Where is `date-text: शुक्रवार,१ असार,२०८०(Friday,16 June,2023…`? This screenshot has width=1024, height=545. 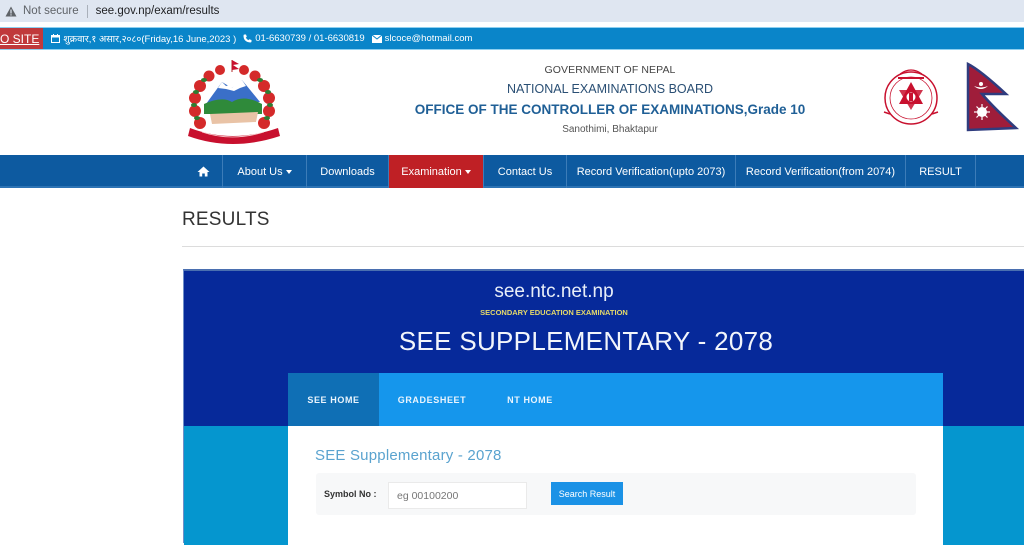 date-text: शुक्रवार,१ असार,२०८०(Friday,16 June,2023… is located at coordinates (150, 39).